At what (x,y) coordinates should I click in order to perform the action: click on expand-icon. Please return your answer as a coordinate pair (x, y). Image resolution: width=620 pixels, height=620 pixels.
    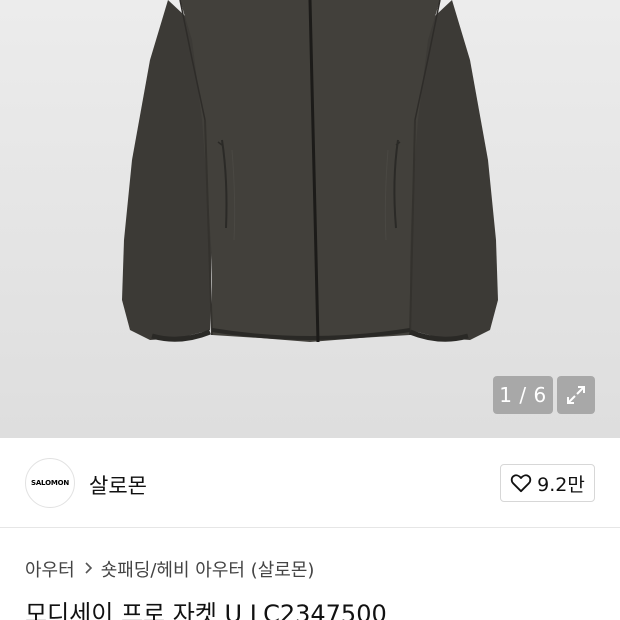
    Looking at the image, I should click on (576, 395).